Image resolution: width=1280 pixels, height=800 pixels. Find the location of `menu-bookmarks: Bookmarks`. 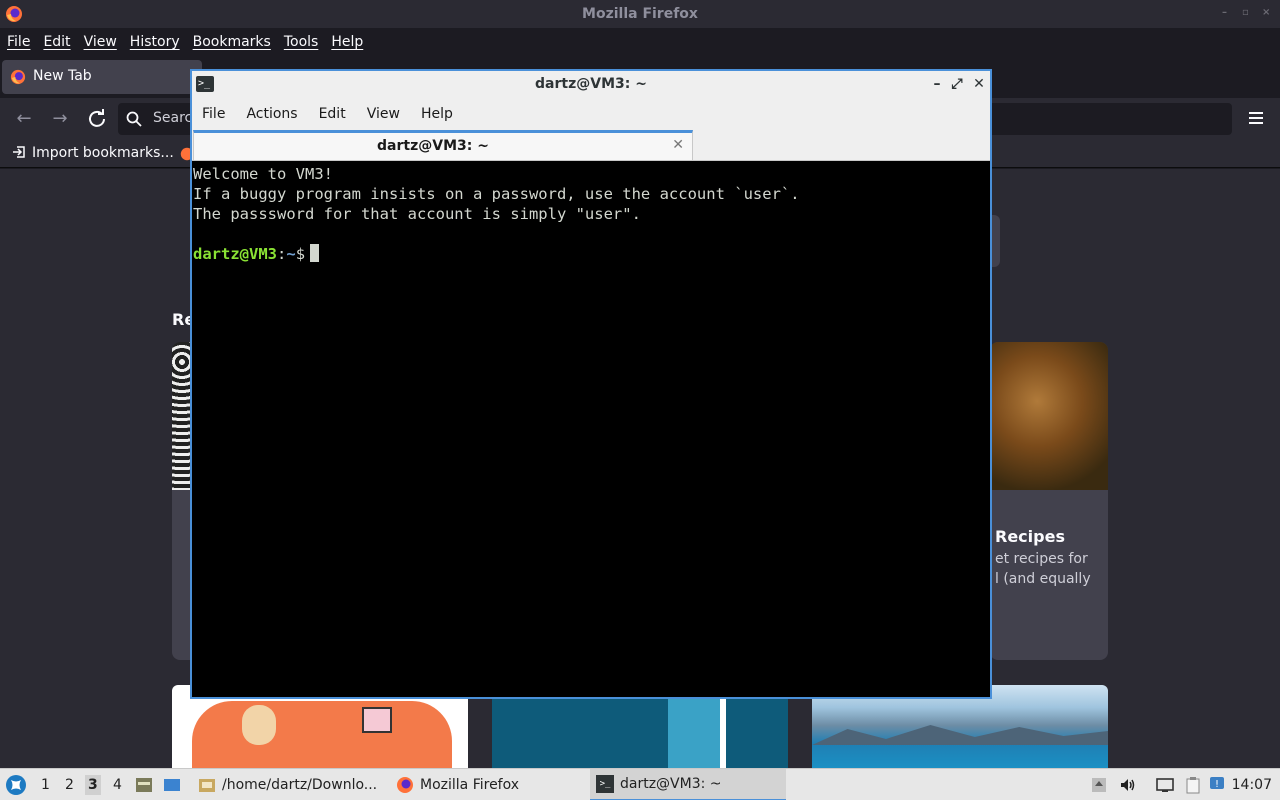

menu-bookmarks: Bookmarks is located at coordinates (232, 42).